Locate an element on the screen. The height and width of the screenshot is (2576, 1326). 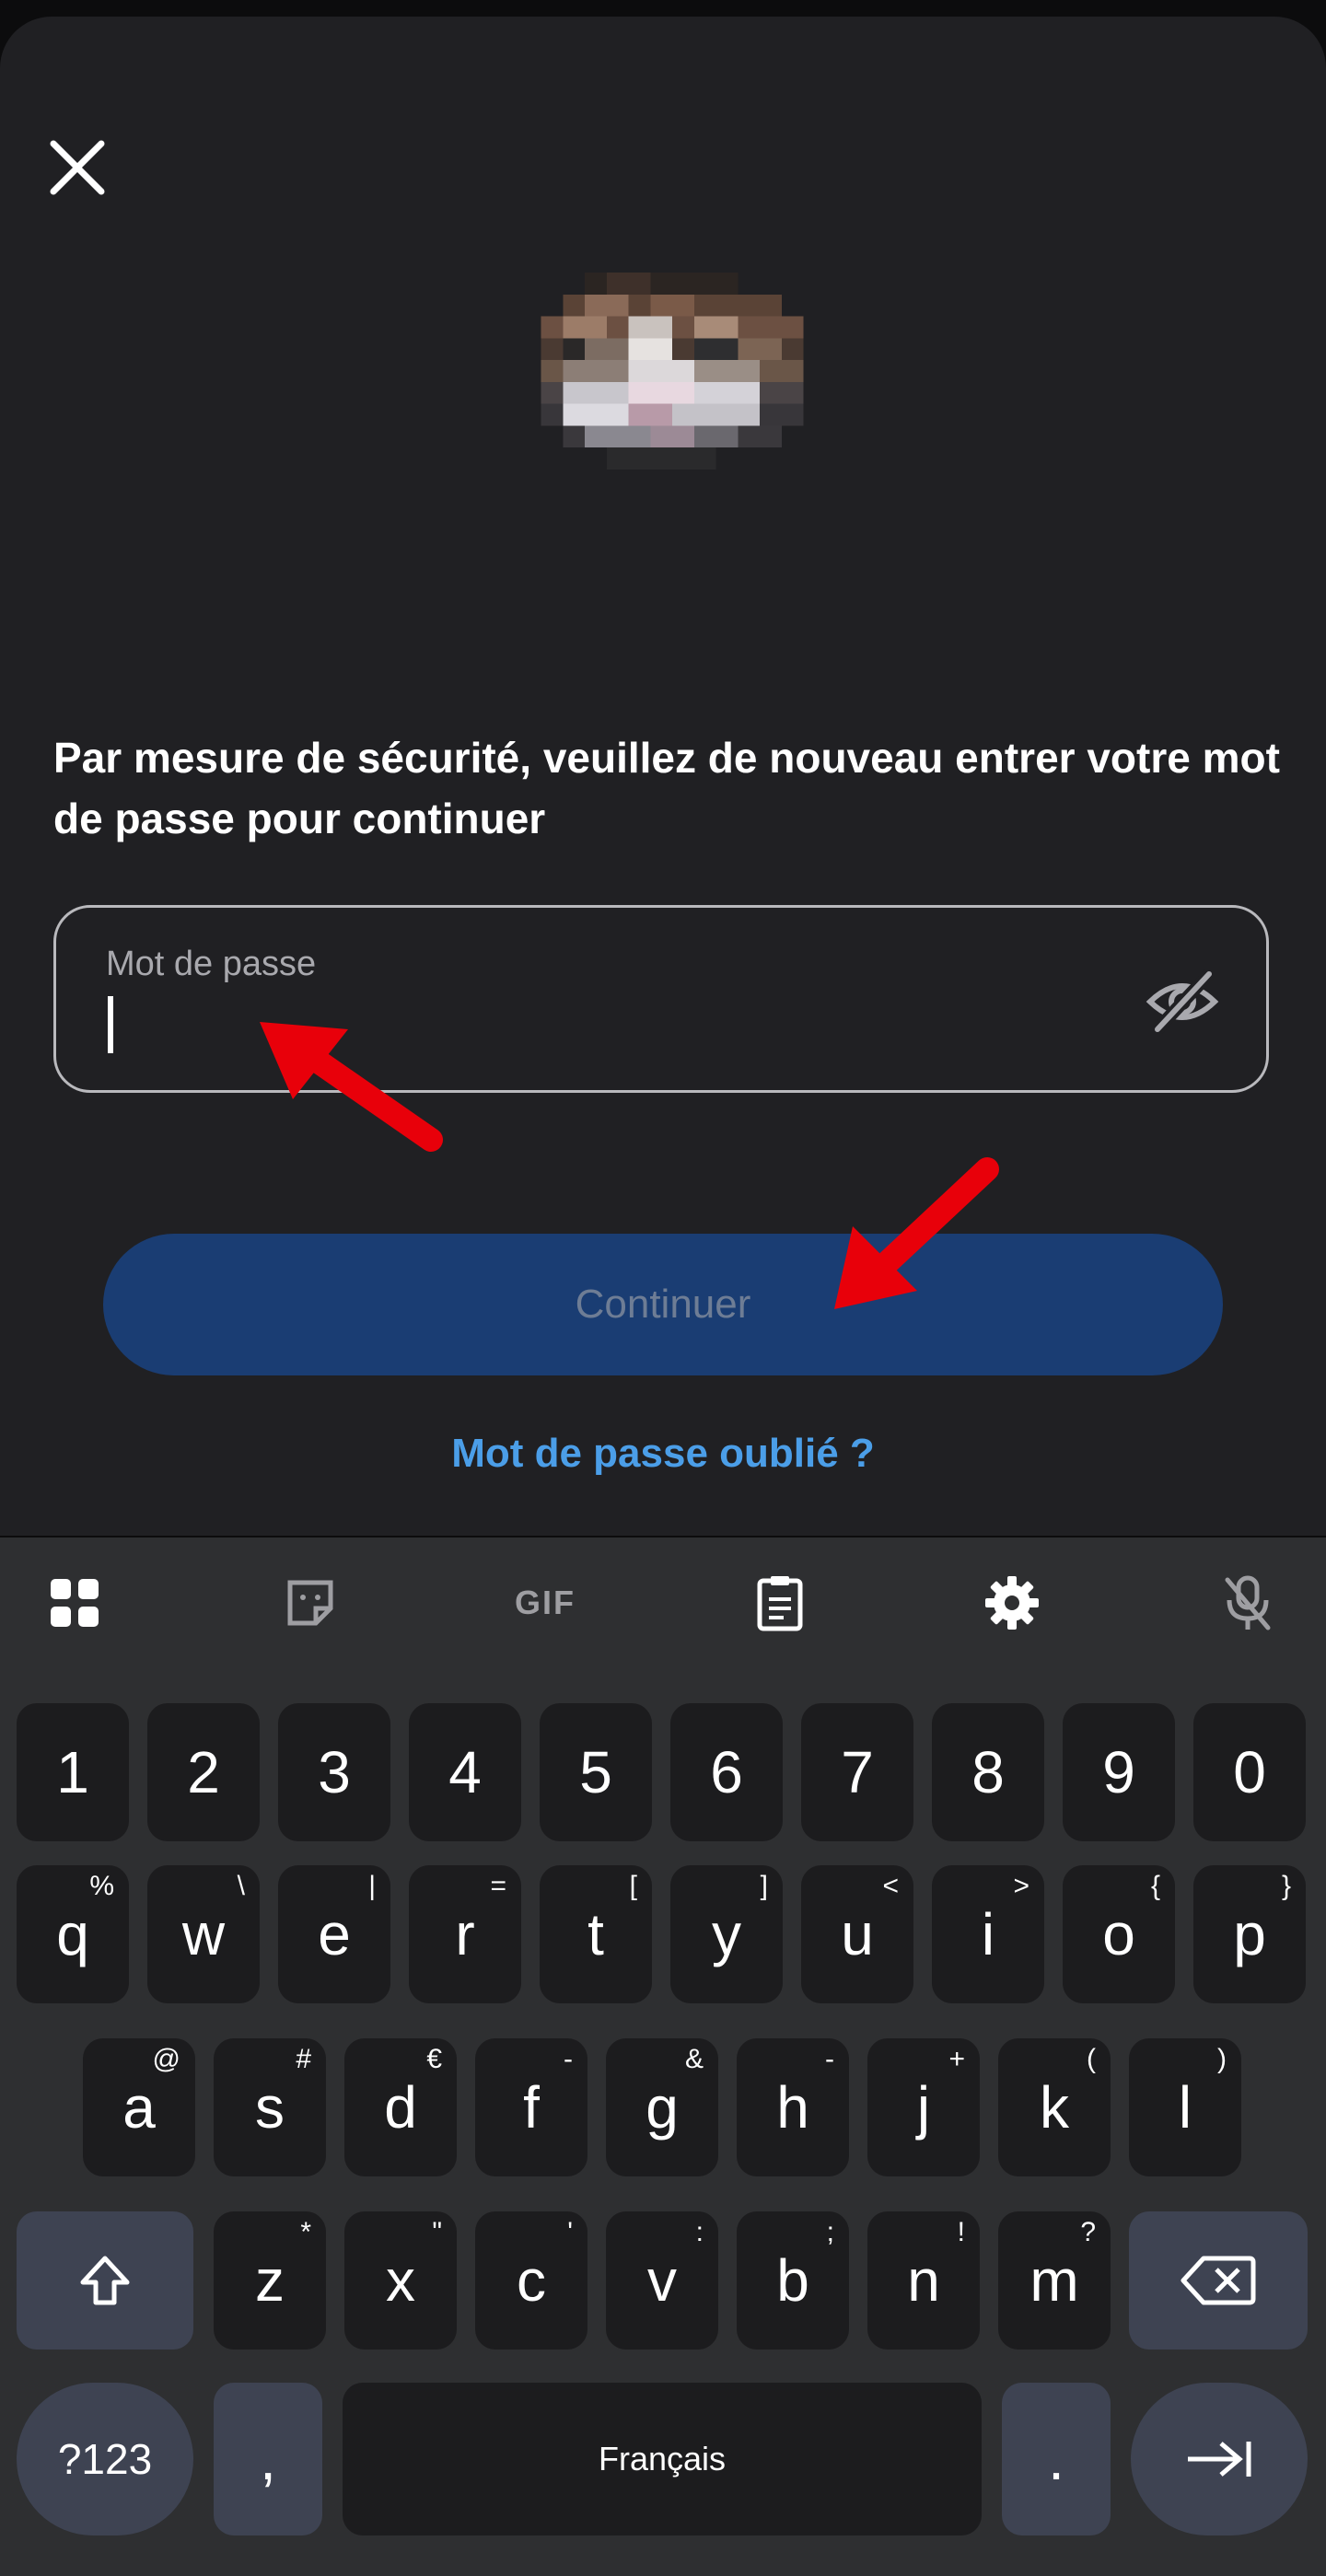
password-field: Mot de passe is located at coordinates (661, 999).